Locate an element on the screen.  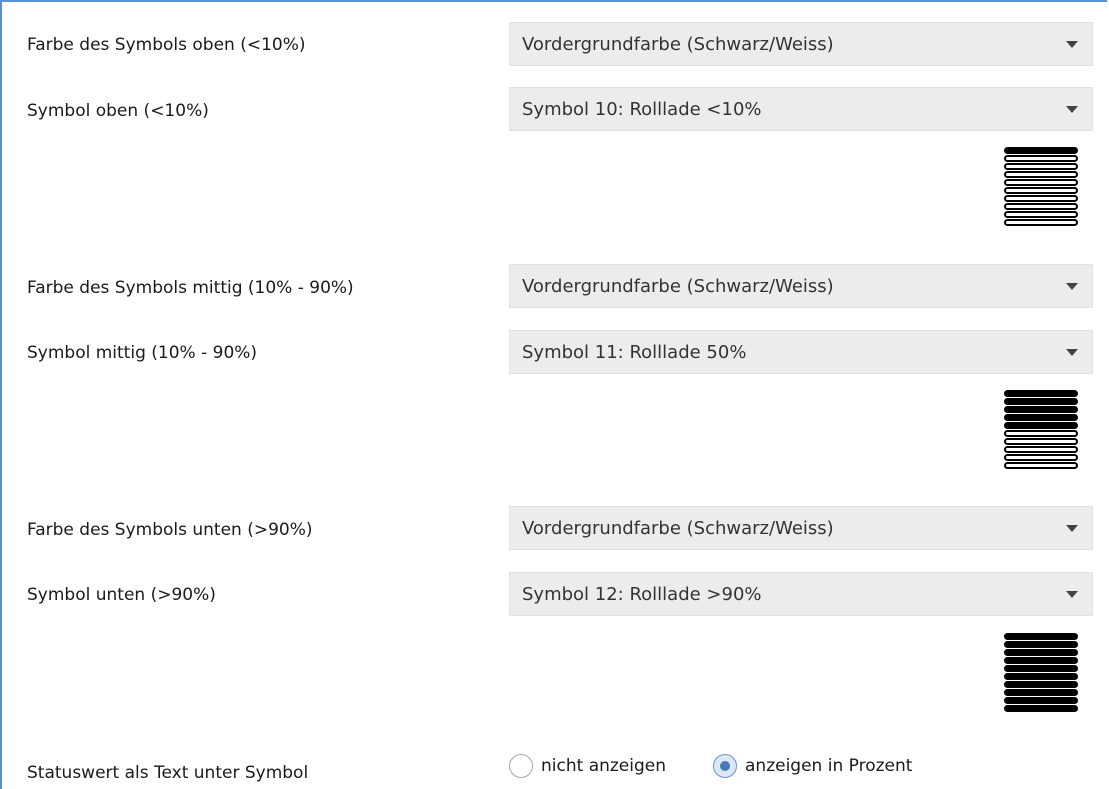
dropdown-value: Symbol 11: Rolllade 50% is located at coordinates (634, 352).